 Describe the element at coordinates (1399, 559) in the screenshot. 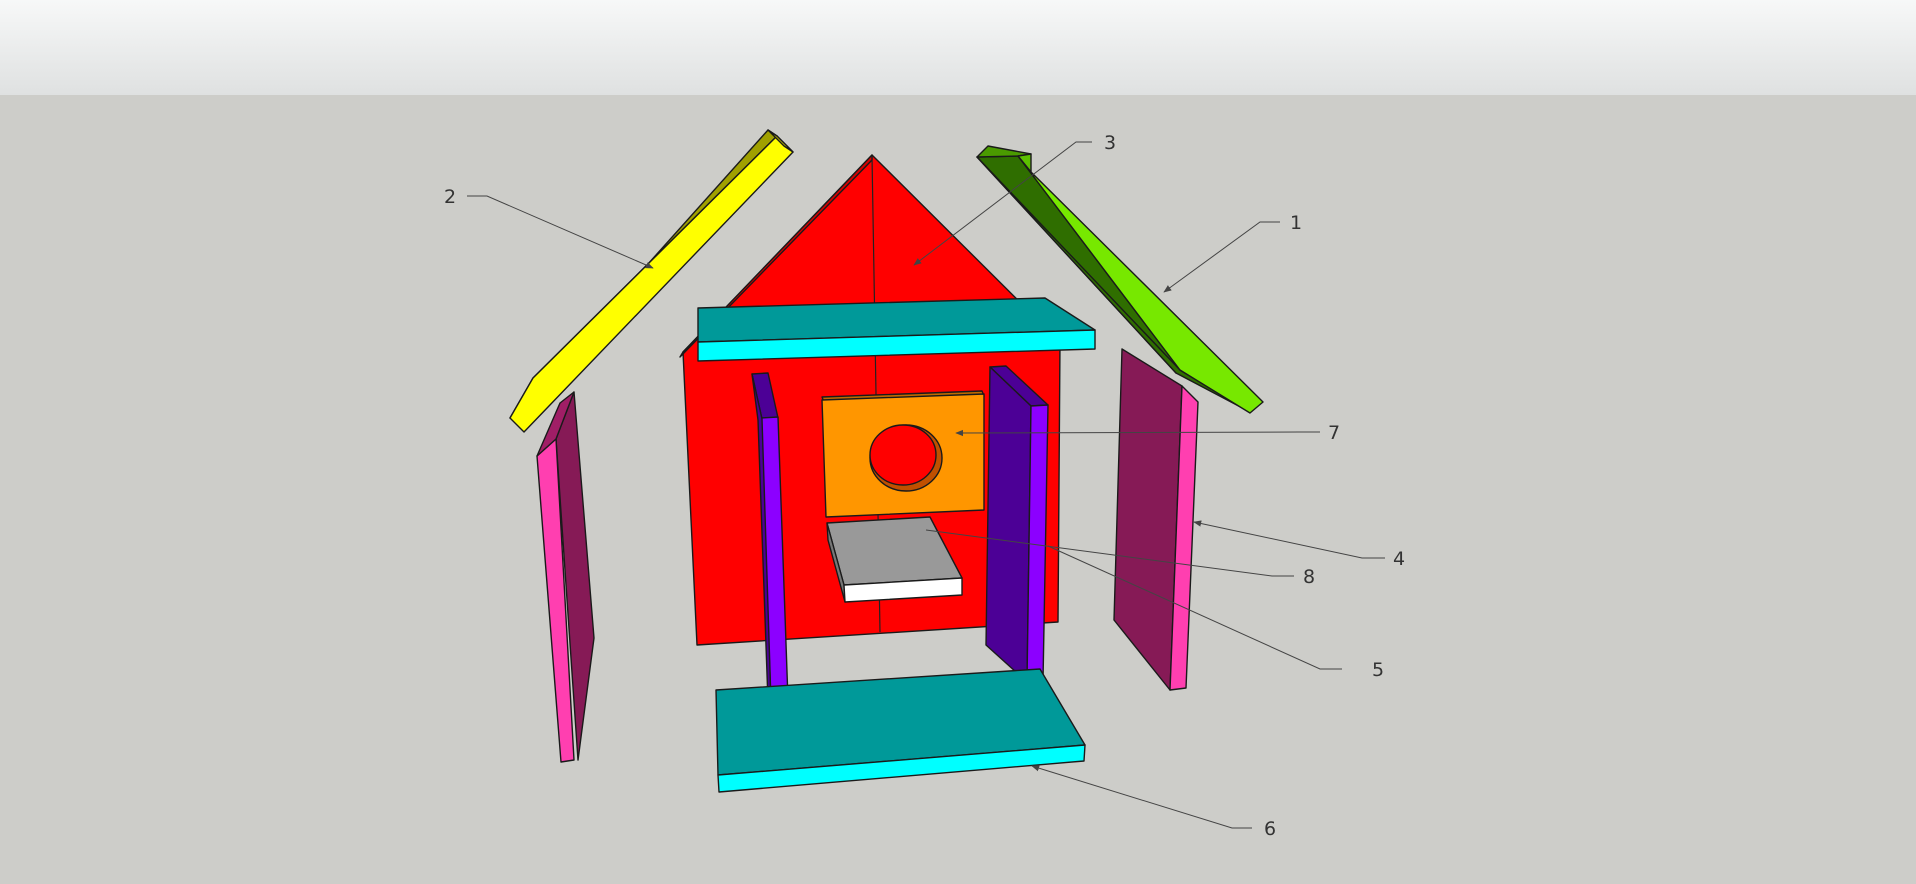

I see `callout-4: 4` at that location.